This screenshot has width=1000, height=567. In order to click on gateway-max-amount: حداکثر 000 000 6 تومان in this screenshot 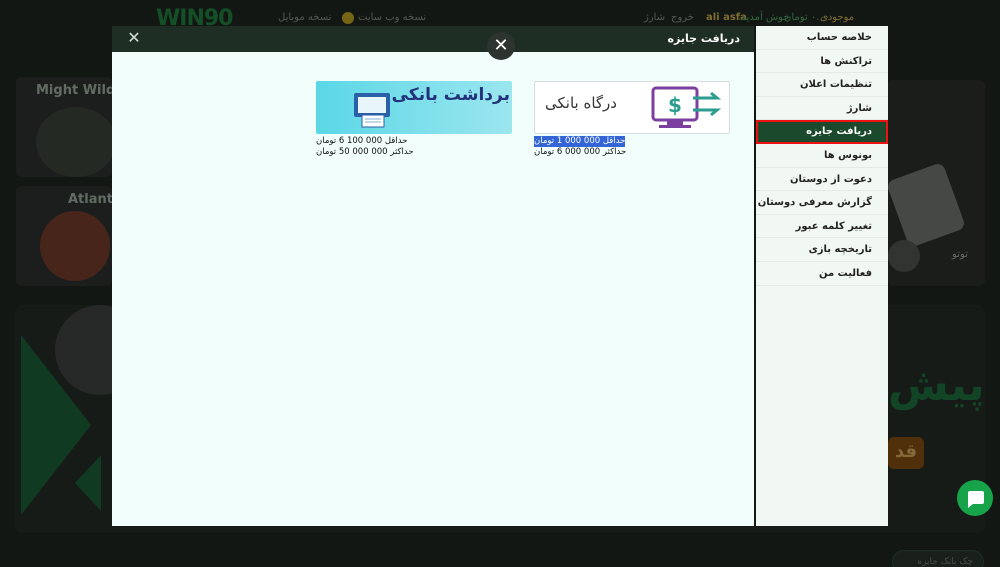, I will do `click(580, 152)`.